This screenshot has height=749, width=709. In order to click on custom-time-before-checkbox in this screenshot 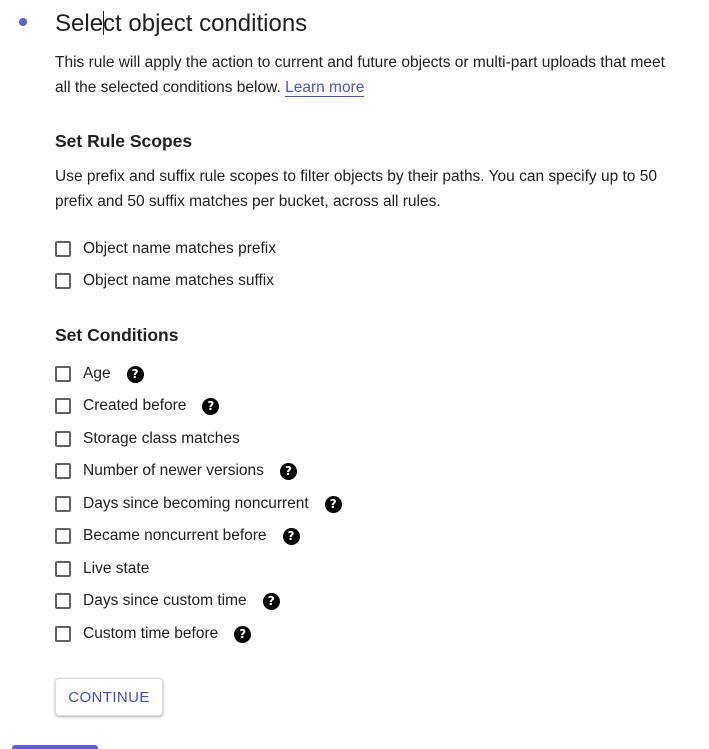, I will do `click(63, 634)`.